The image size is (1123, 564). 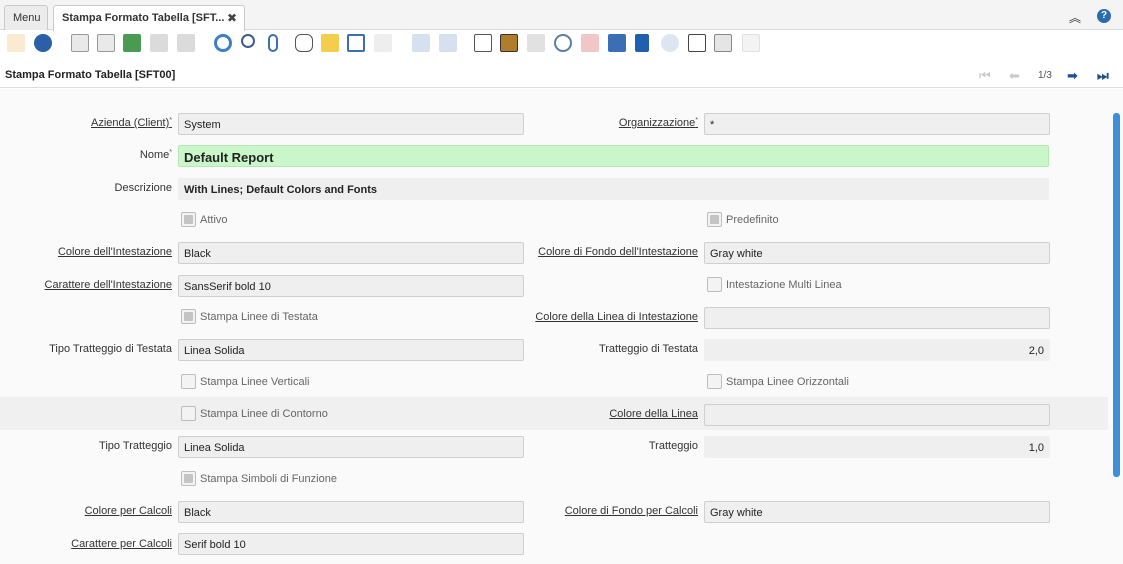 I want to click on tab-menu: Menu, so click(x=26, y=17).